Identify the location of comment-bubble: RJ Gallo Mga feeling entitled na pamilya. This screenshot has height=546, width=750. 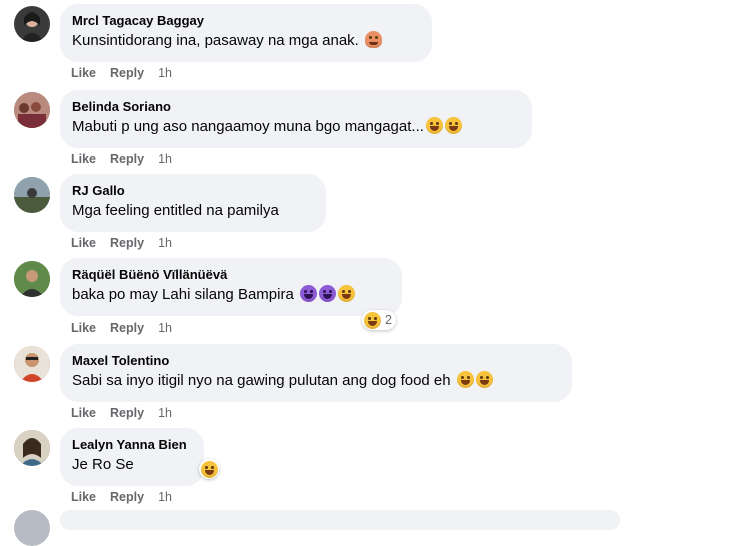
(193, 203).